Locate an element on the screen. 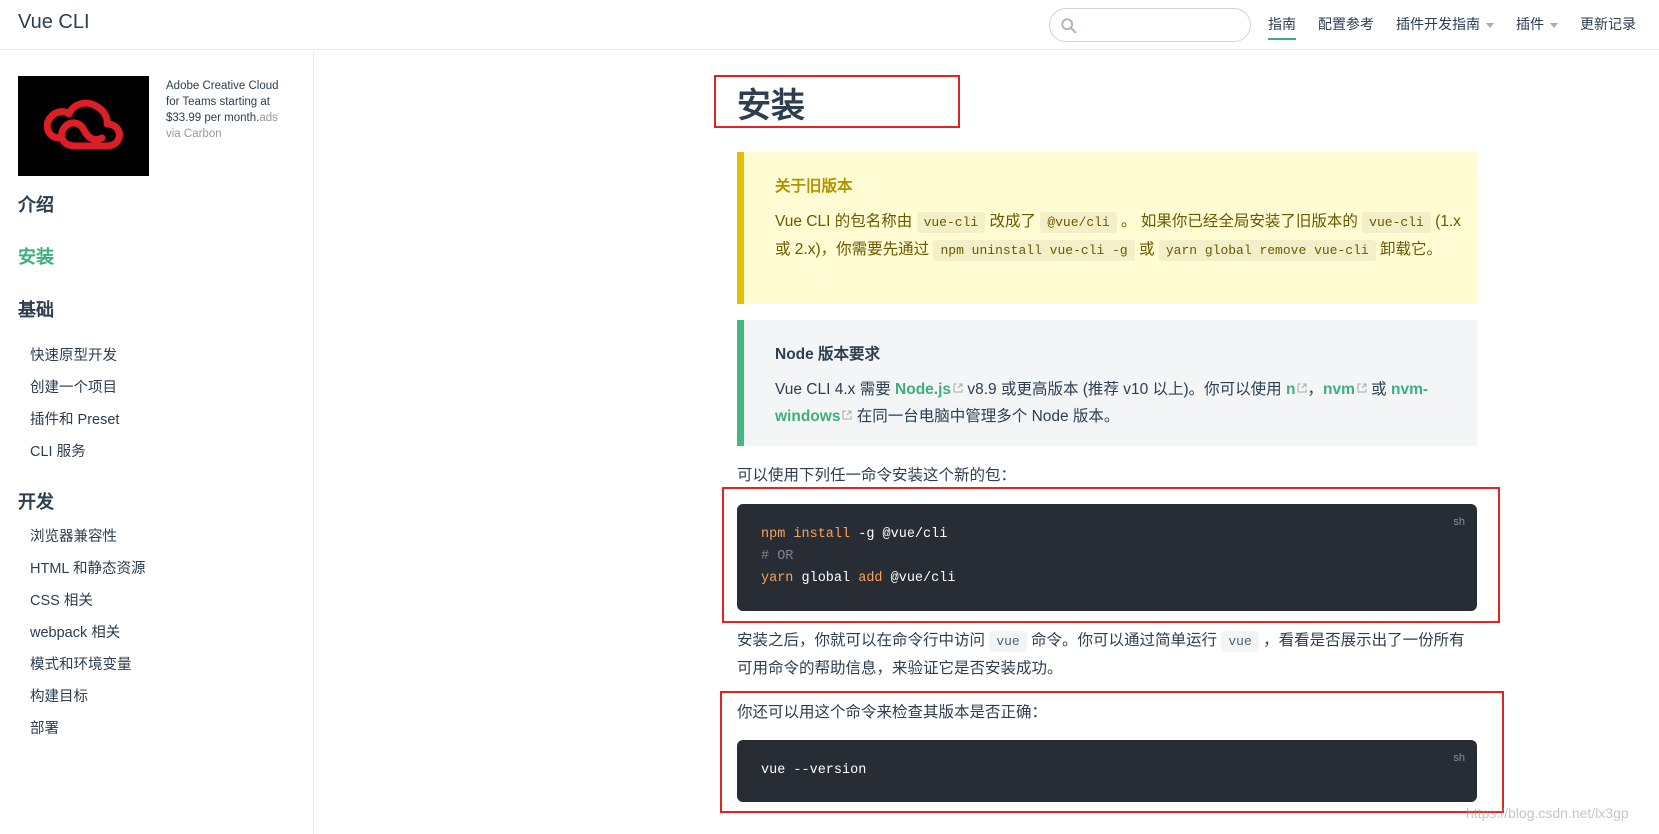  sidebar-item-html-static: HTML 和静态资源 is located at coordinates (87, 567).